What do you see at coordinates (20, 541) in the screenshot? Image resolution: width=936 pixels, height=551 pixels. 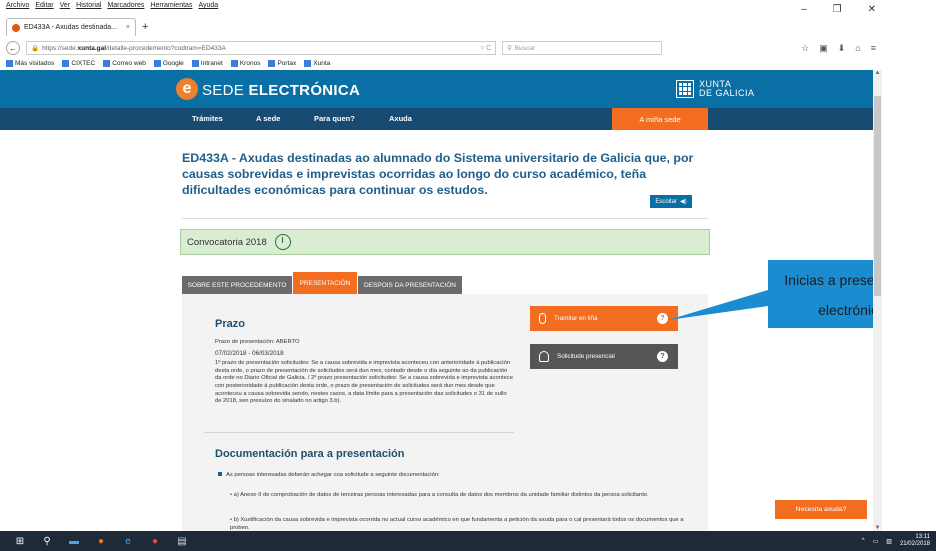 I see `windows-start-icon: ⊞` at bounding box center [20, 541].